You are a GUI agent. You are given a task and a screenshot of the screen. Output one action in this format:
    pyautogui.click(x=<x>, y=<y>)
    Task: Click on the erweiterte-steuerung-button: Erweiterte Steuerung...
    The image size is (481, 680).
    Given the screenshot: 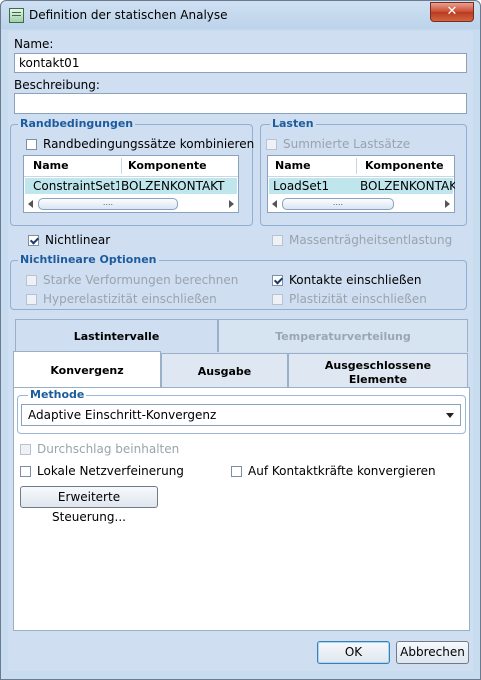 What is the action you would take?
    pyautogui.click(x=89, y=505)
    